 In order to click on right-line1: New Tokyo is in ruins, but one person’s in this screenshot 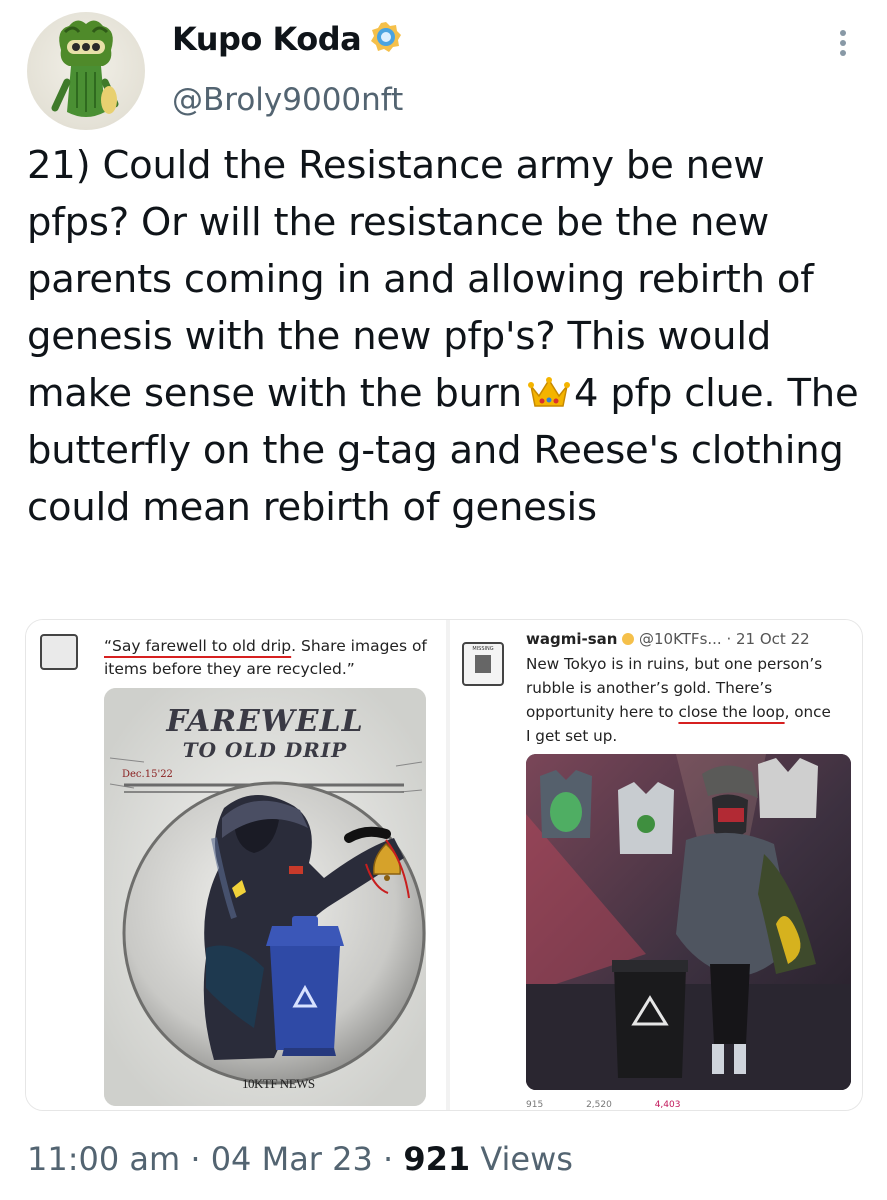, I will do `click(674, 664)`.